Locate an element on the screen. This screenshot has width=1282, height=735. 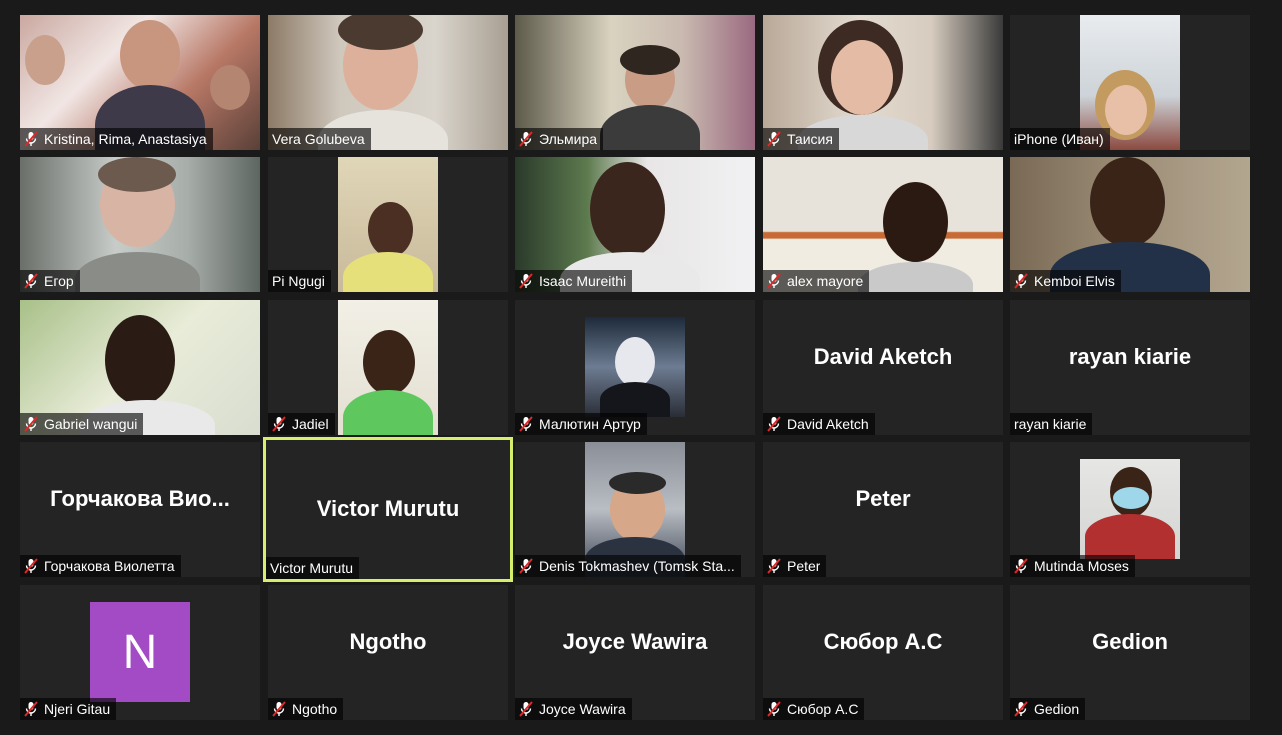
video-tile: Gedion Gedion is located at coordinates (1130, 652).